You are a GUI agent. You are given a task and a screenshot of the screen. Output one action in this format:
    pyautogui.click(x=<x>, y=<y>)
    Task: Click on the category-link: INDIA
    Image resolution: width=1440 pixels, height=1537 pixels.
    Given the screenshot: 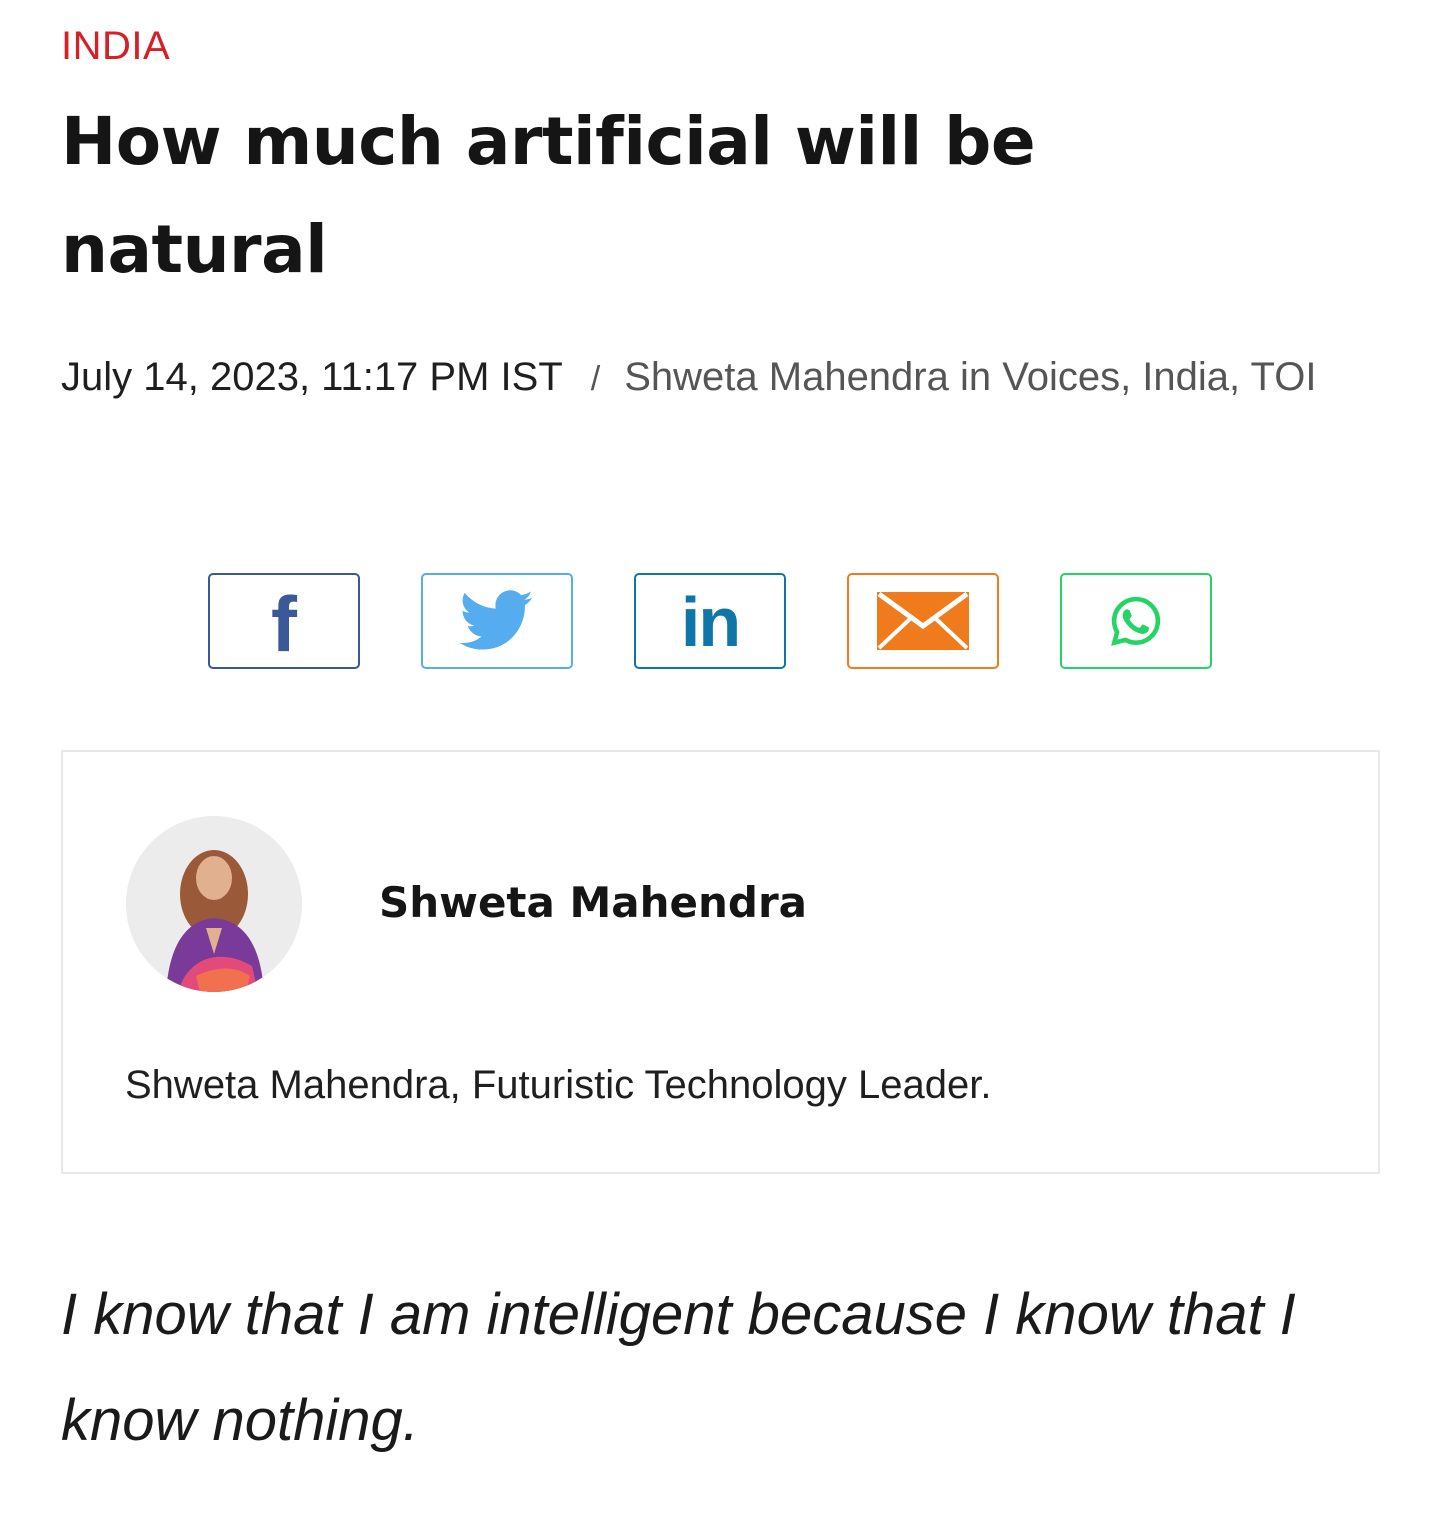 What is the action you would take?
    pyautogui.click(x=115, y=46)
    